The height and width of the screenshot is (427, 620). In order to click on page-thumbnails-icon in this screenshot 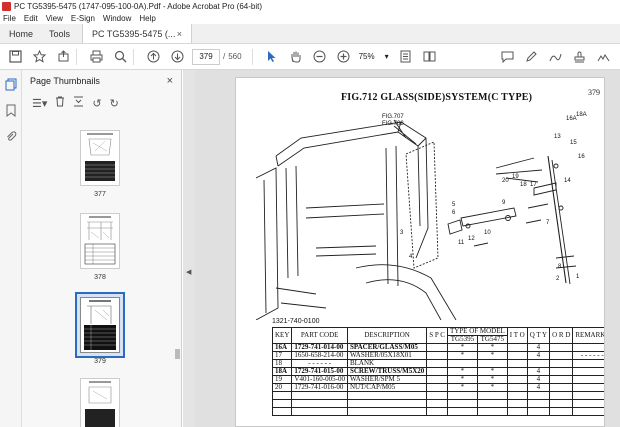, I will do `click(11, 85)`.